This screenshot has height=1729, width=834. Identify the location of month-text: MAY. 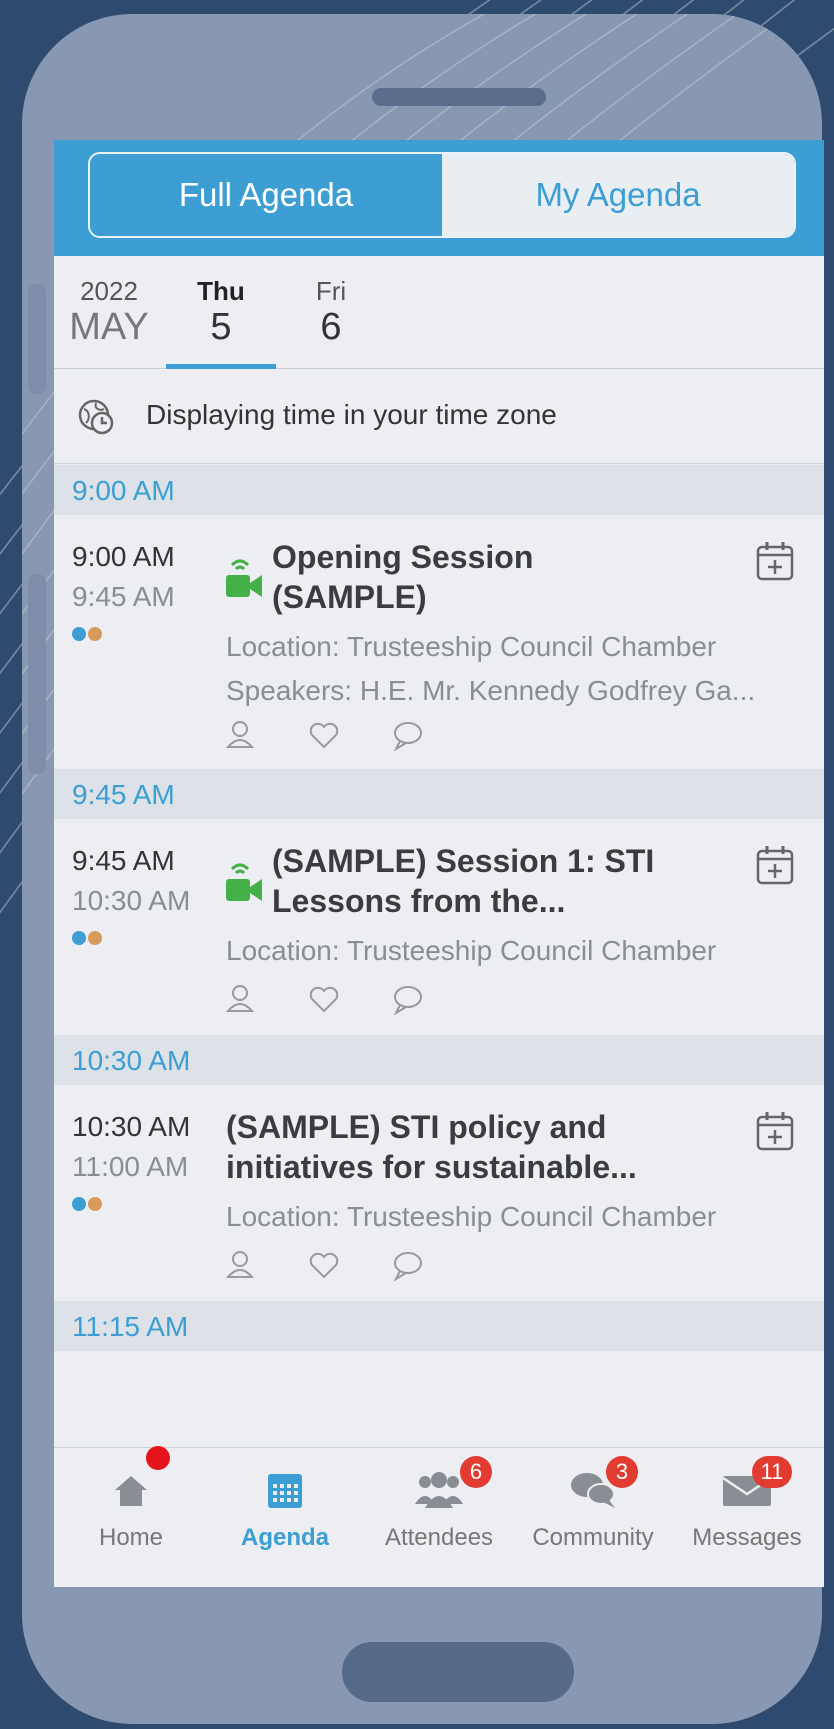
(109, 327).